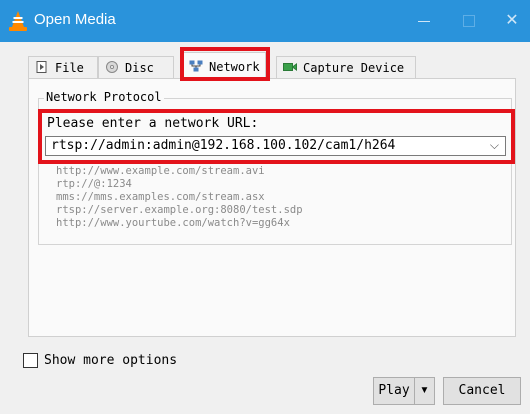 This screenshot has width=530, height=414. I want to click on window-title: Open Media, so click(75, 19).